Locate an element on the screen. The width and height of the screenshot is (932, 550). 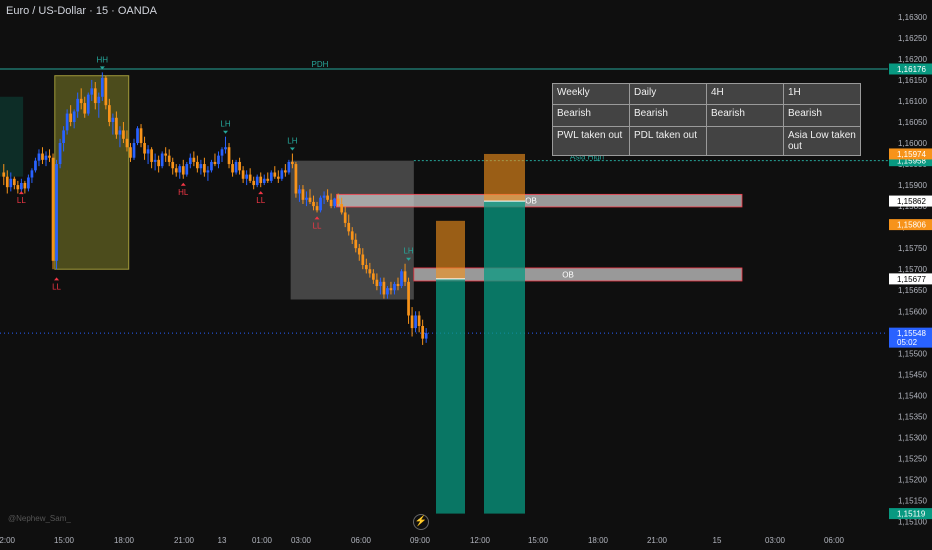
fvg-layer is located at coordinates (480, 333).